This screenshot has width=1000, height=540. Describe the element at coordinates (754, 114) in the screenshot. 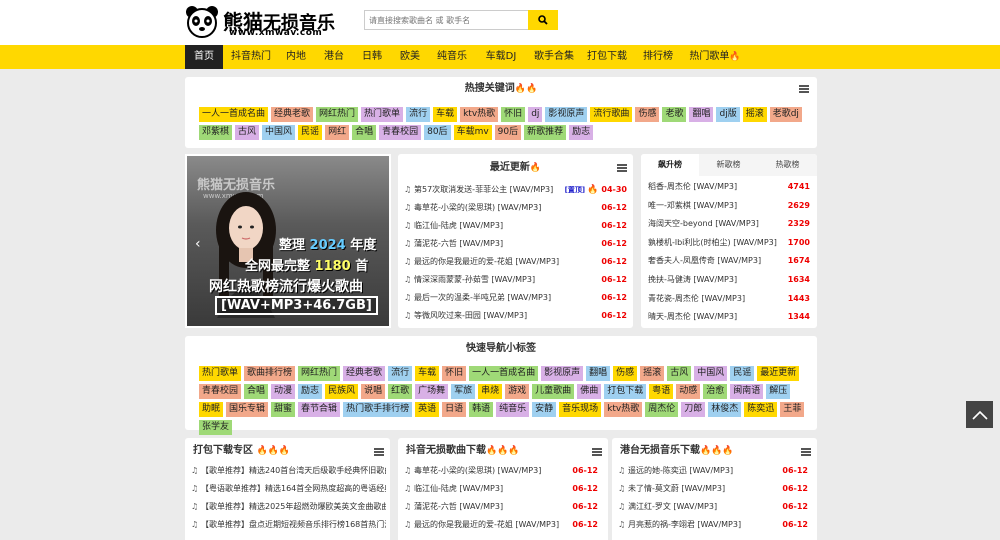

I see `hot-keyword-tag: 摇滚` at that location.